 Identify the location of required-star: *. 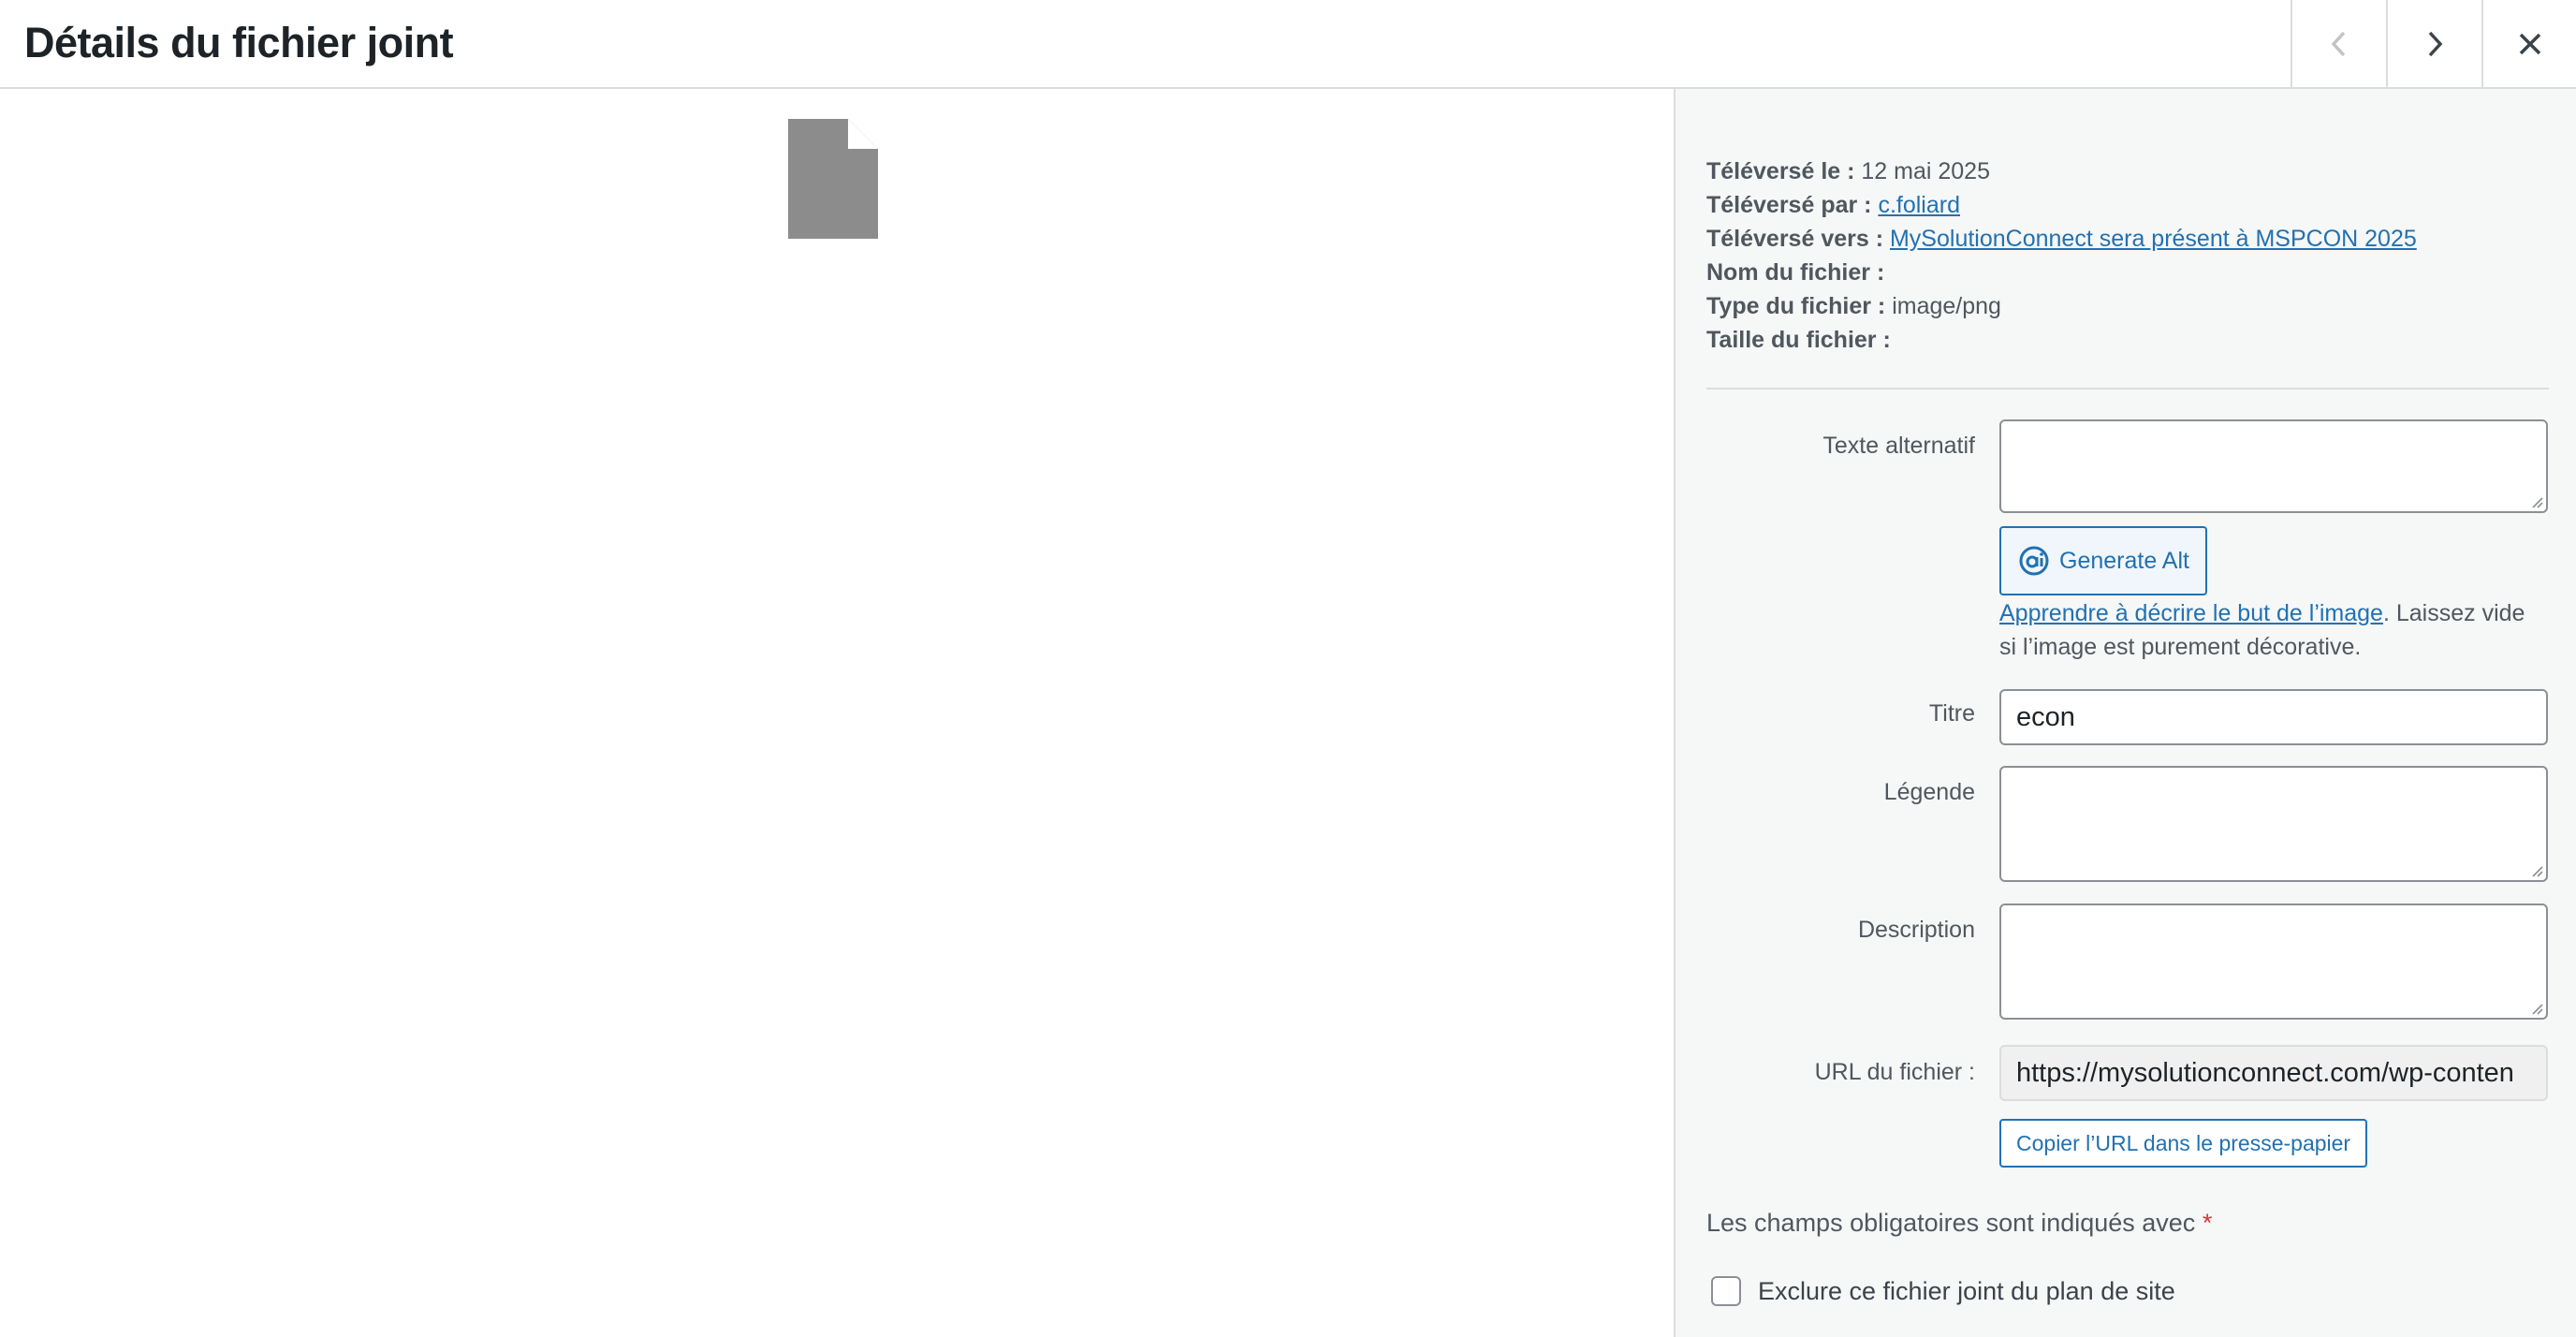
(2207, 1223).